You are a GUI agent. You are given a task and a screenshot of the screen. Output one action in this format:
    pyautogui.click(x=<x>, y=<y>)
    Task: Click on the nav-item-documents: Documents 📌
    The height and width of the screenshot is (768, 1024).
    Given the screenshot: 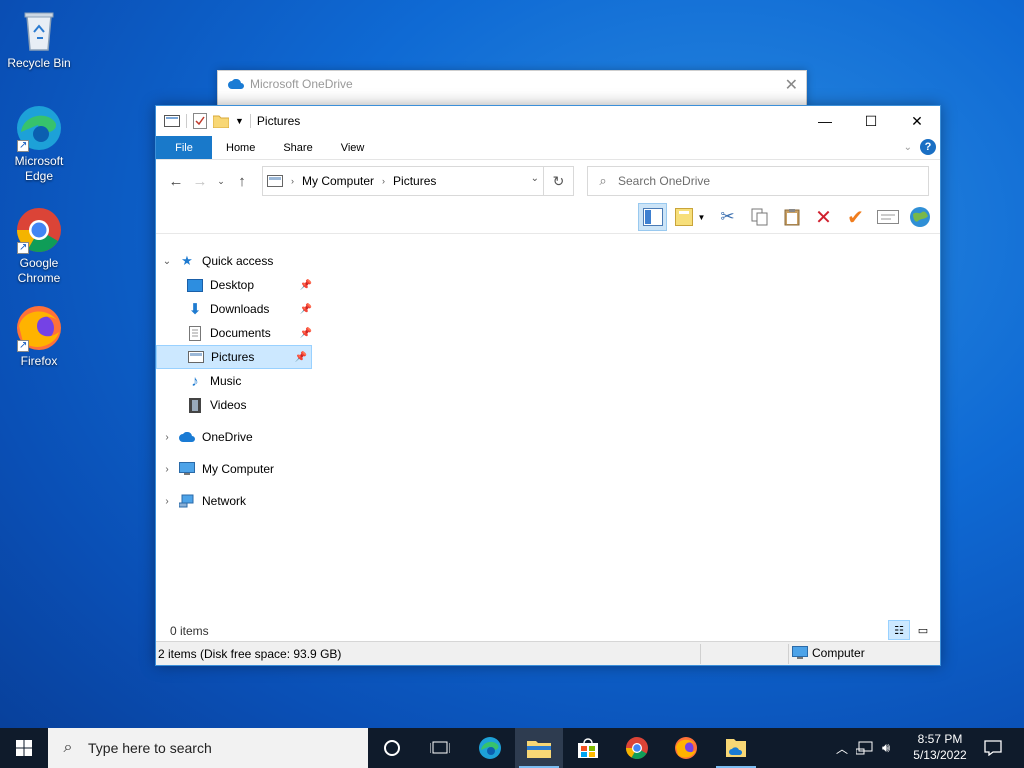 What is the action you would take?
    pyautogui.click(x=236, y=333)
    